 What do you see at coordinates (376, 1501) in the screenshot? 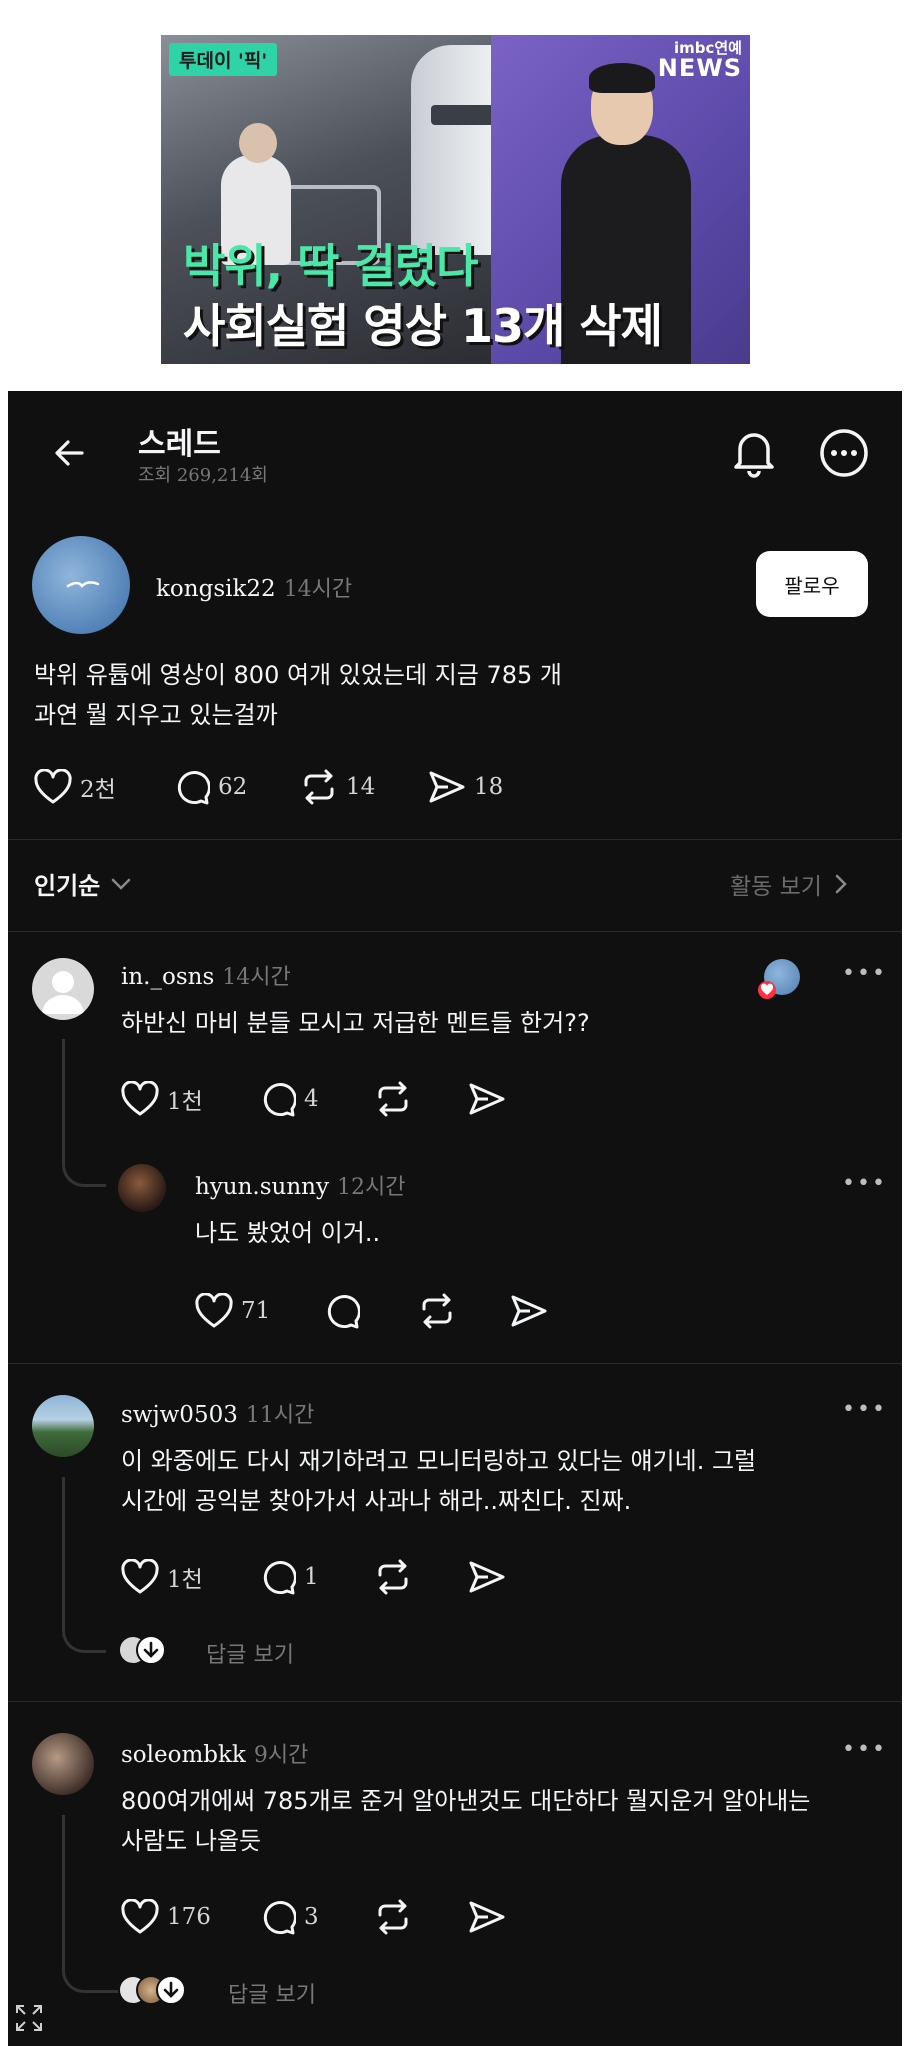
I see `comment-text-line-2: 시간에 공익분 찾아가서 사과나 해라..짜친다. 진짜.` at bounding box center [376, 1501].